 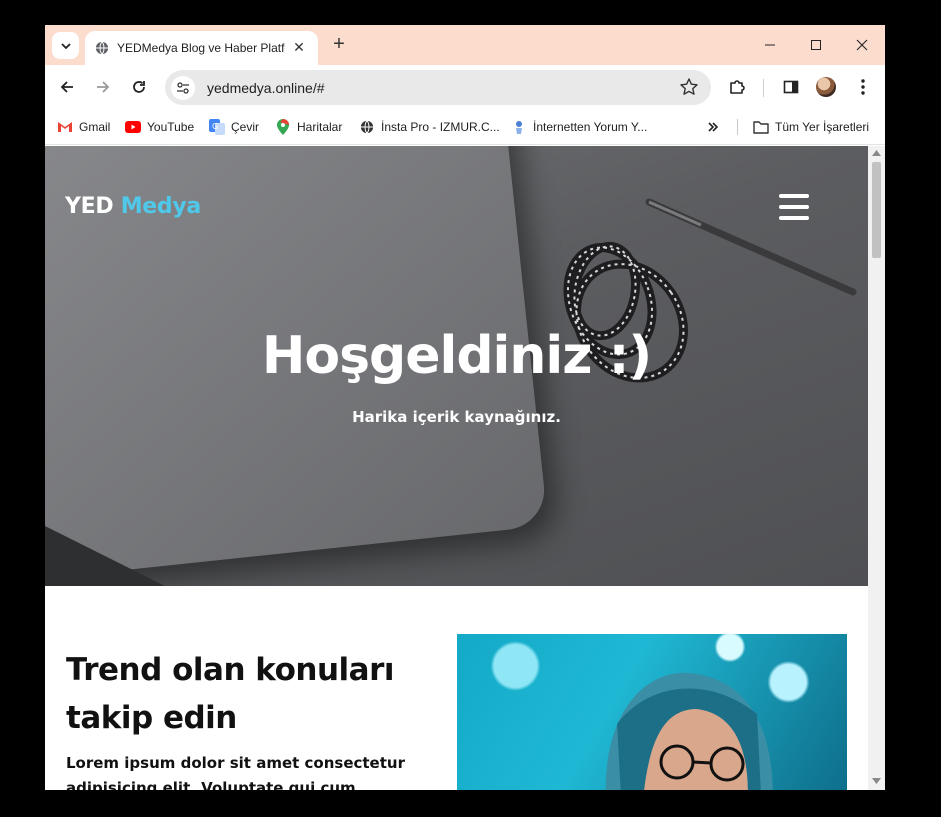 What do you see at coordinates (876, 210) in the screenshot?
I see `scrollbar-thumb` at bounding box center [876, 210].